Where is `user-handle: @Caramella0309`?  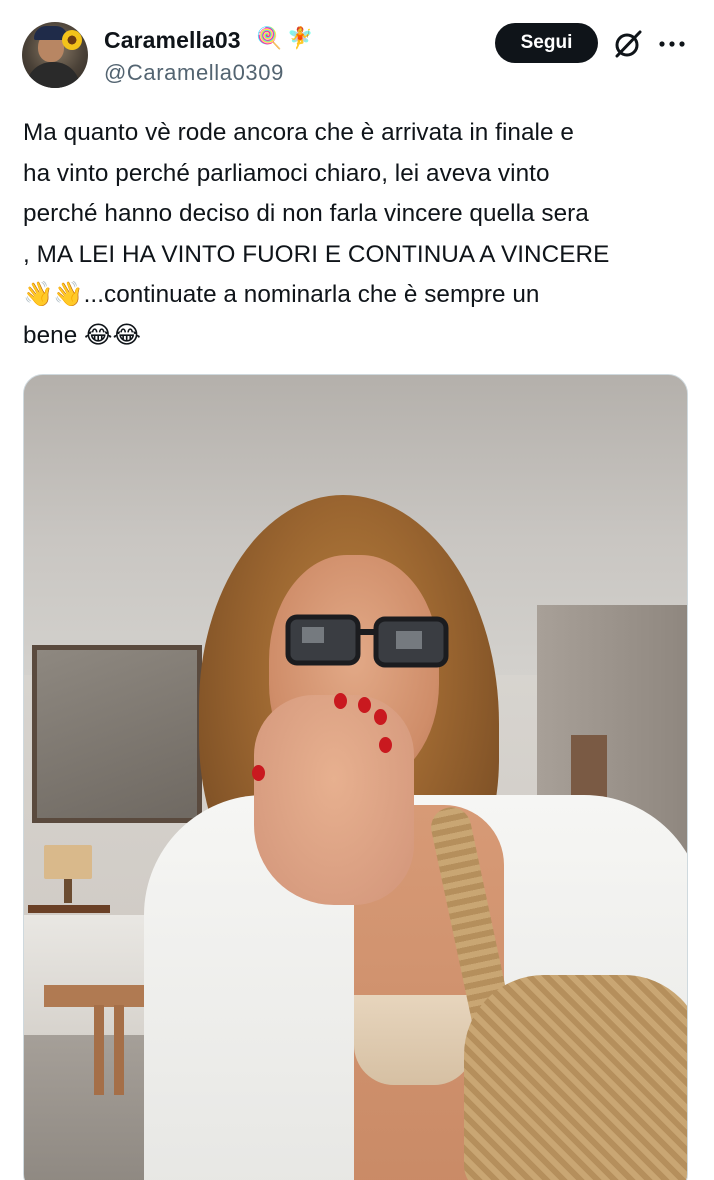 user-handle: @Caramella0309 is located at coordinates (194, 73).